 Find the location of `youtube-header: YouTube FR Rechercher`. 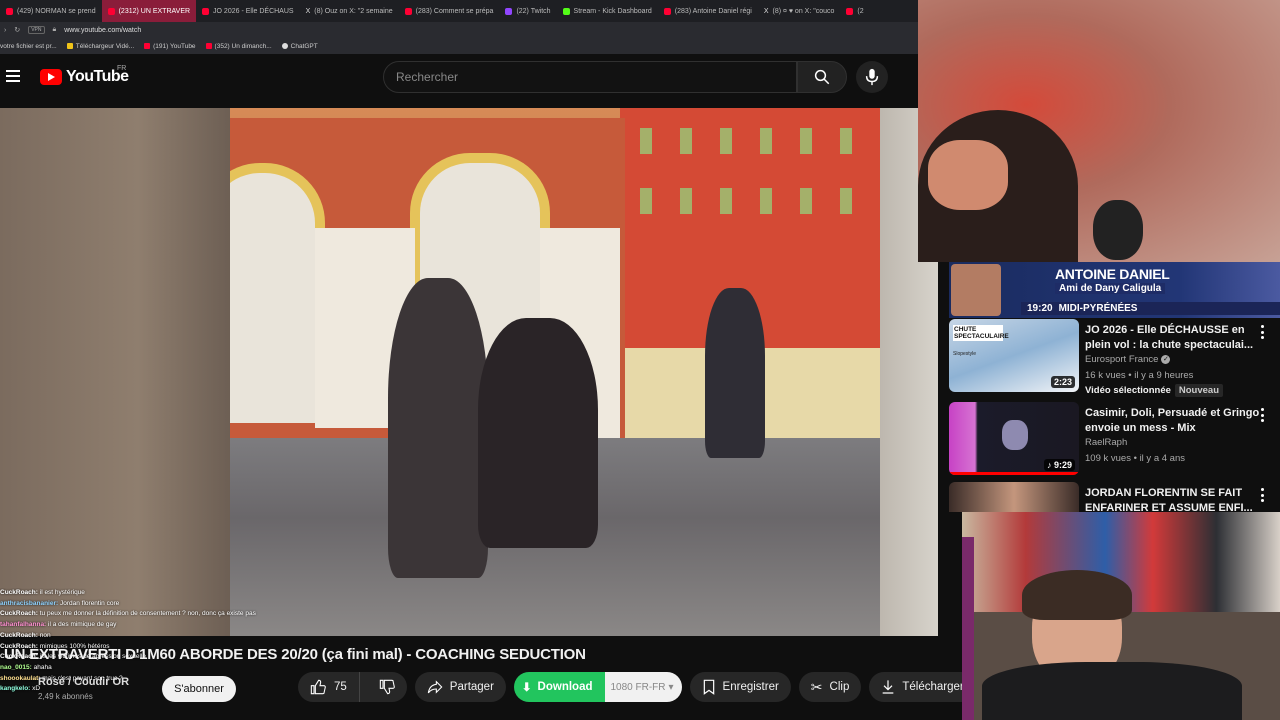

youtube-header: YouTube FR Rechercher is located at coordinates (459, 81).